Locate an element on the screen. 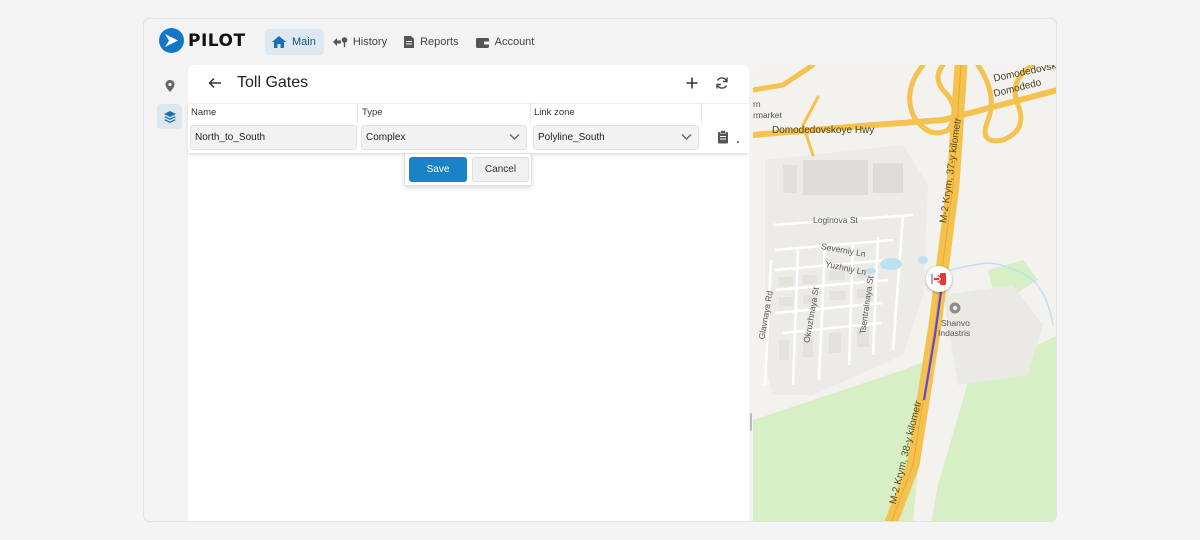  wallet-icon is located at coordinates (482, 42).